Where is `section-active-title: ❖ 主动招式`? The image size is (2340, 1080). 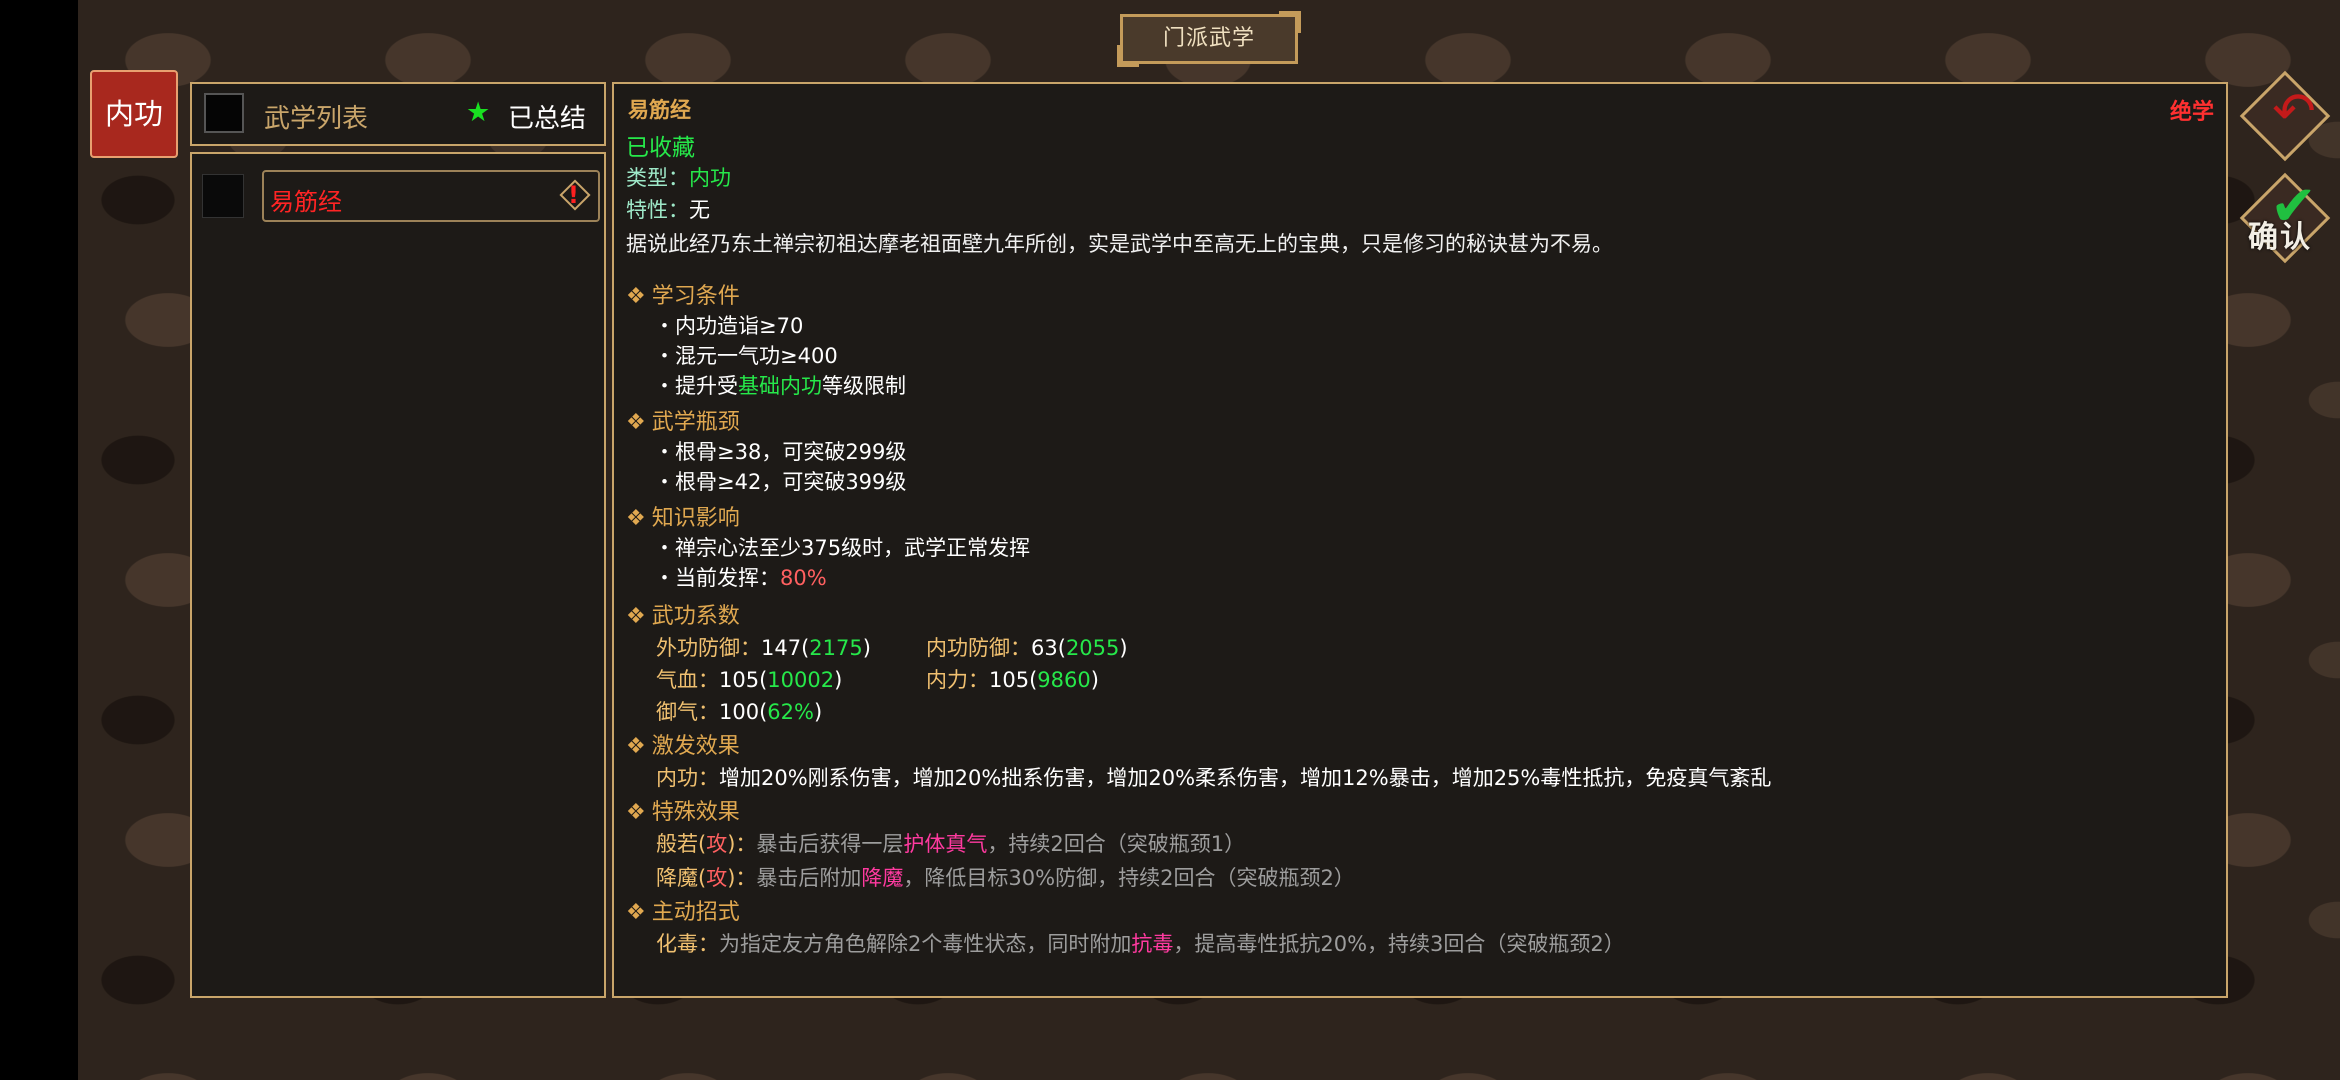 section-active-title: ❖ 主动招式 is located at coordinates (683, 912).